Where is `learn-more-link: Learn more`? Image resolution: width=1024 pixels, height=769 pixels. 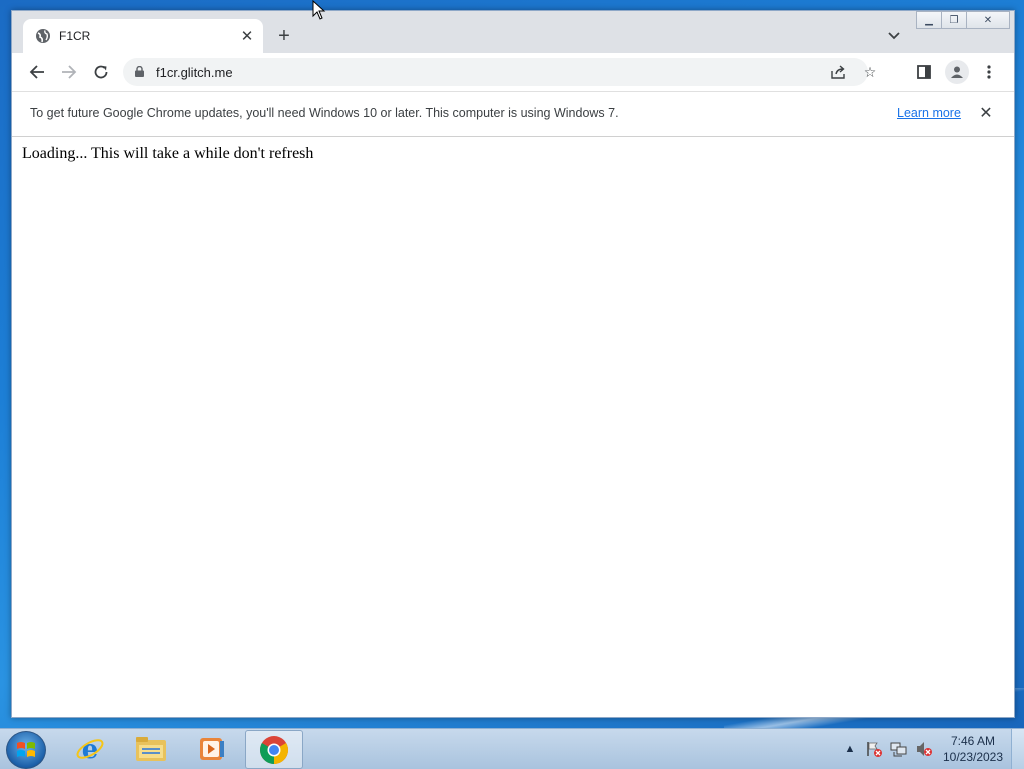
learn-more-link: Learn more is located at coordinates (929, 113).